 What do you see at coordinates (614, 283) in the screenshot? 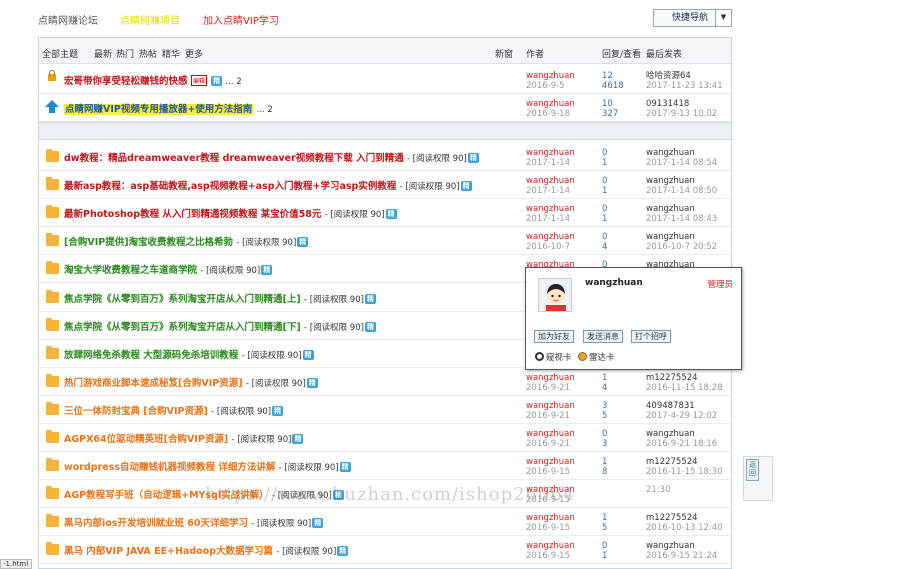
I see `popup-username: wangzhuan` at bounding box center [614, 283].